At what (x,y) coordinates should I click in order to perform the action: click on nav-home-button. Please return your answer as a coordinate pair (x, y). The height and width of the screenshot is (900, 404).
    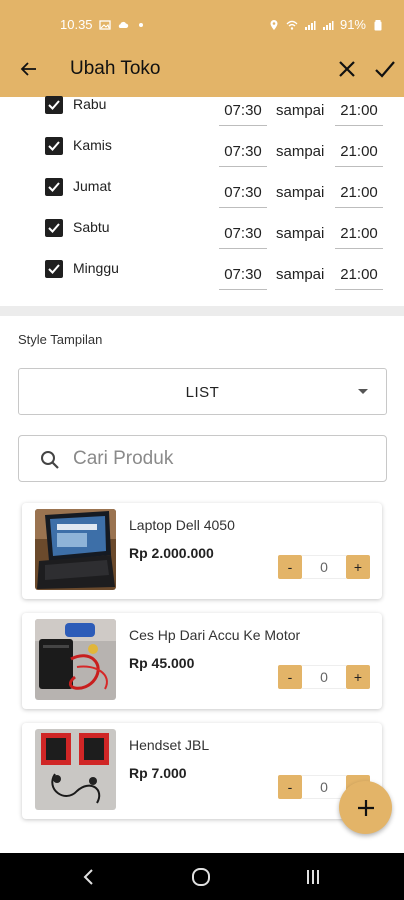
    Looking at the image, I should click on (201, 877).